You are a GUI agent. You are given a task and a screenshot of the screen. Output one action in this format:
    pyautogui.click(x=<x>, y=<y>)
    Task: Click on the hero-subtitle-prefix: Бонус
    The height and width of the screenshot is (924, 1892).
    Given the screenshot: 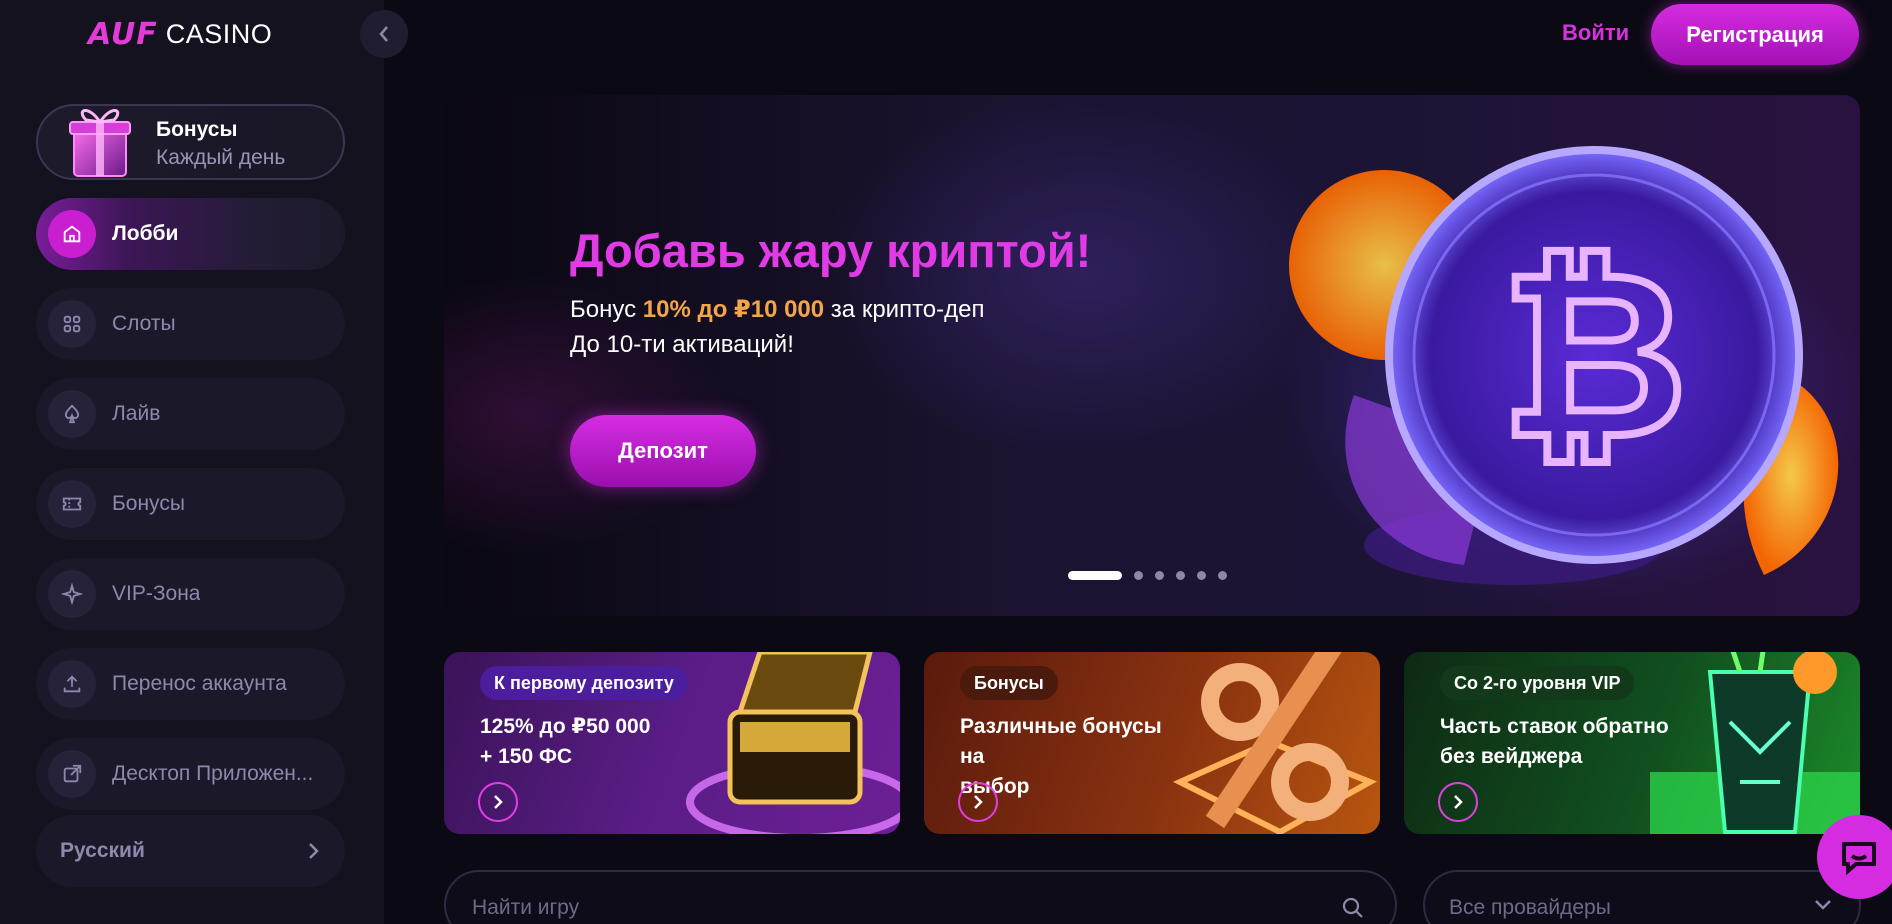 What is the action you would take?
    pyautogui.click(x=606, y=309)
    